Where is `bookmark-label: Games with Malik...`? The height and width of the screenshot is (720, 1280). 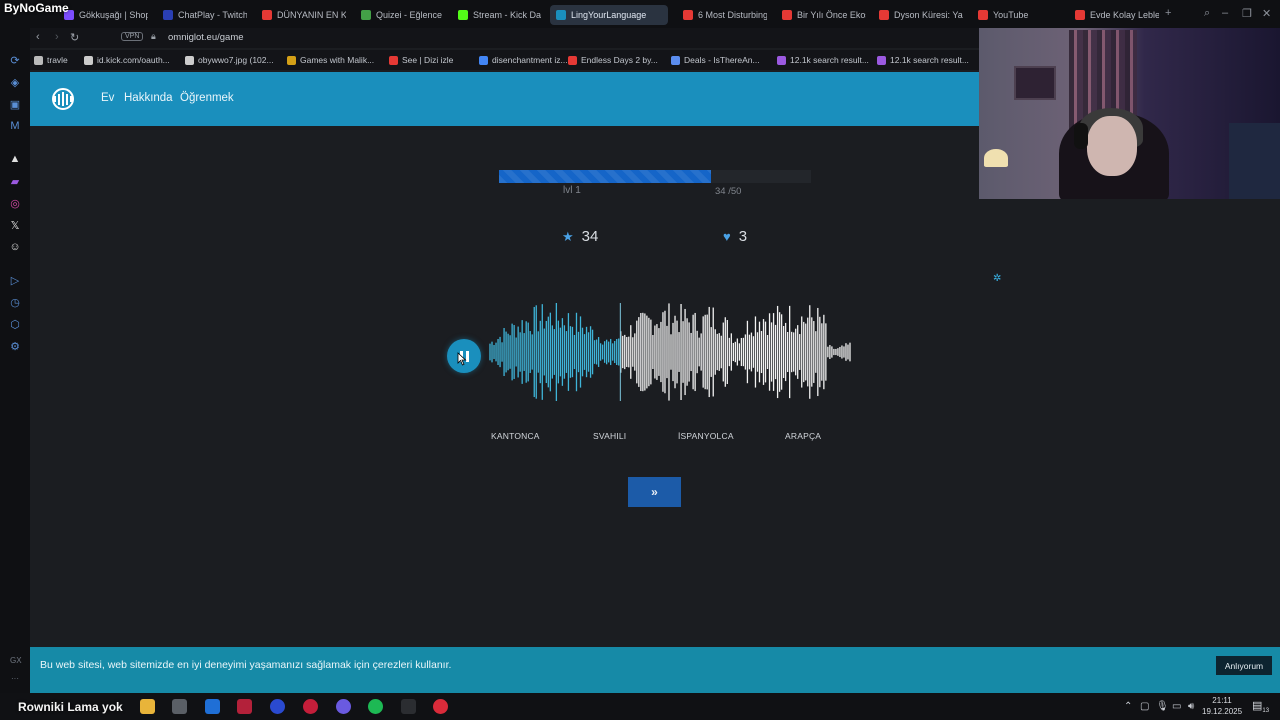
bookmark-label: Games with Malik... is located at coordinates (337, 60).